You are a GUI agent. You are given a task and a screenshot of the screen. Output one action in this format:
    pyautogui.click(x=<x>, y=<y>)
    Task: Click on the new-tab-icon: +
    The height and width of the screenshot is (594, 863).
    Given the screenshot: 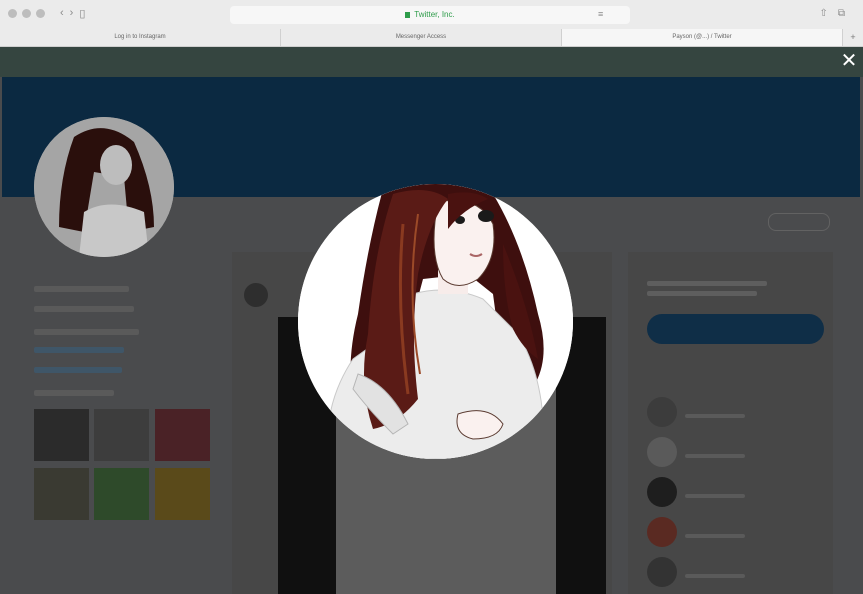 What is the action you would take?
    pyautogui.click(x=853, y=37)
    